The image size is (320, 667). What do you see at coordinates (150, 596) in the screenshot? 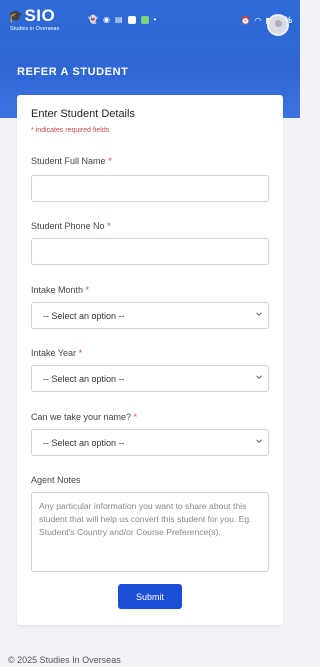
I see `submit-button: Submit` at bounding box center [150, 596].